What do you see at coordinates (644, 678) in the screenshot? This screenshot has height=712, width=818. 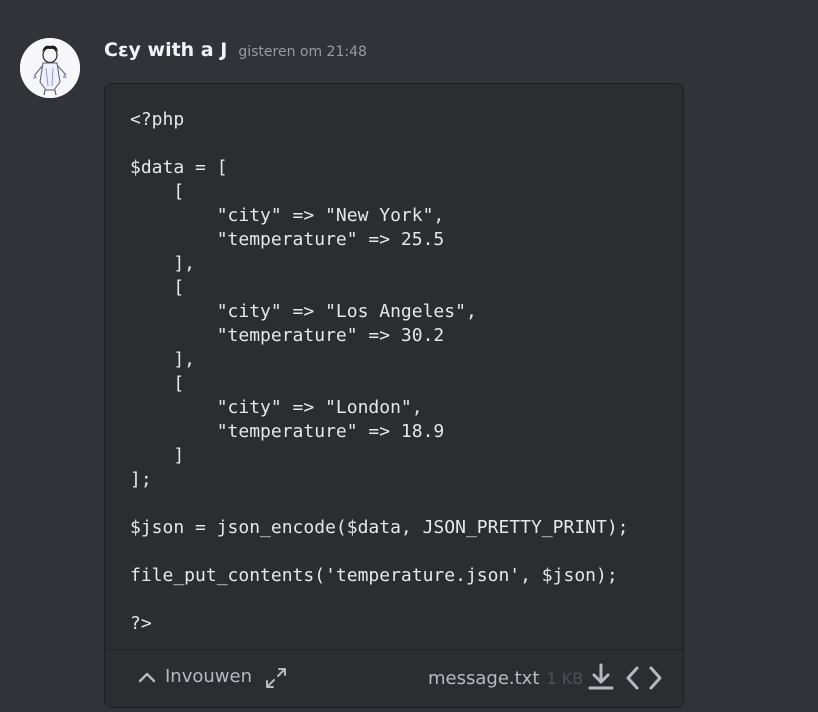 I see `code-brackets-icon` at bounding box center [644, 678].